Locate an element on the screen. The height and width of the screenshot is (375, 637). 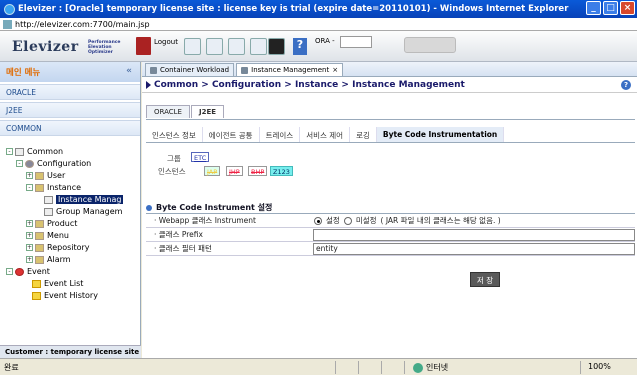
page-icon is located at coordinates (7, 24).